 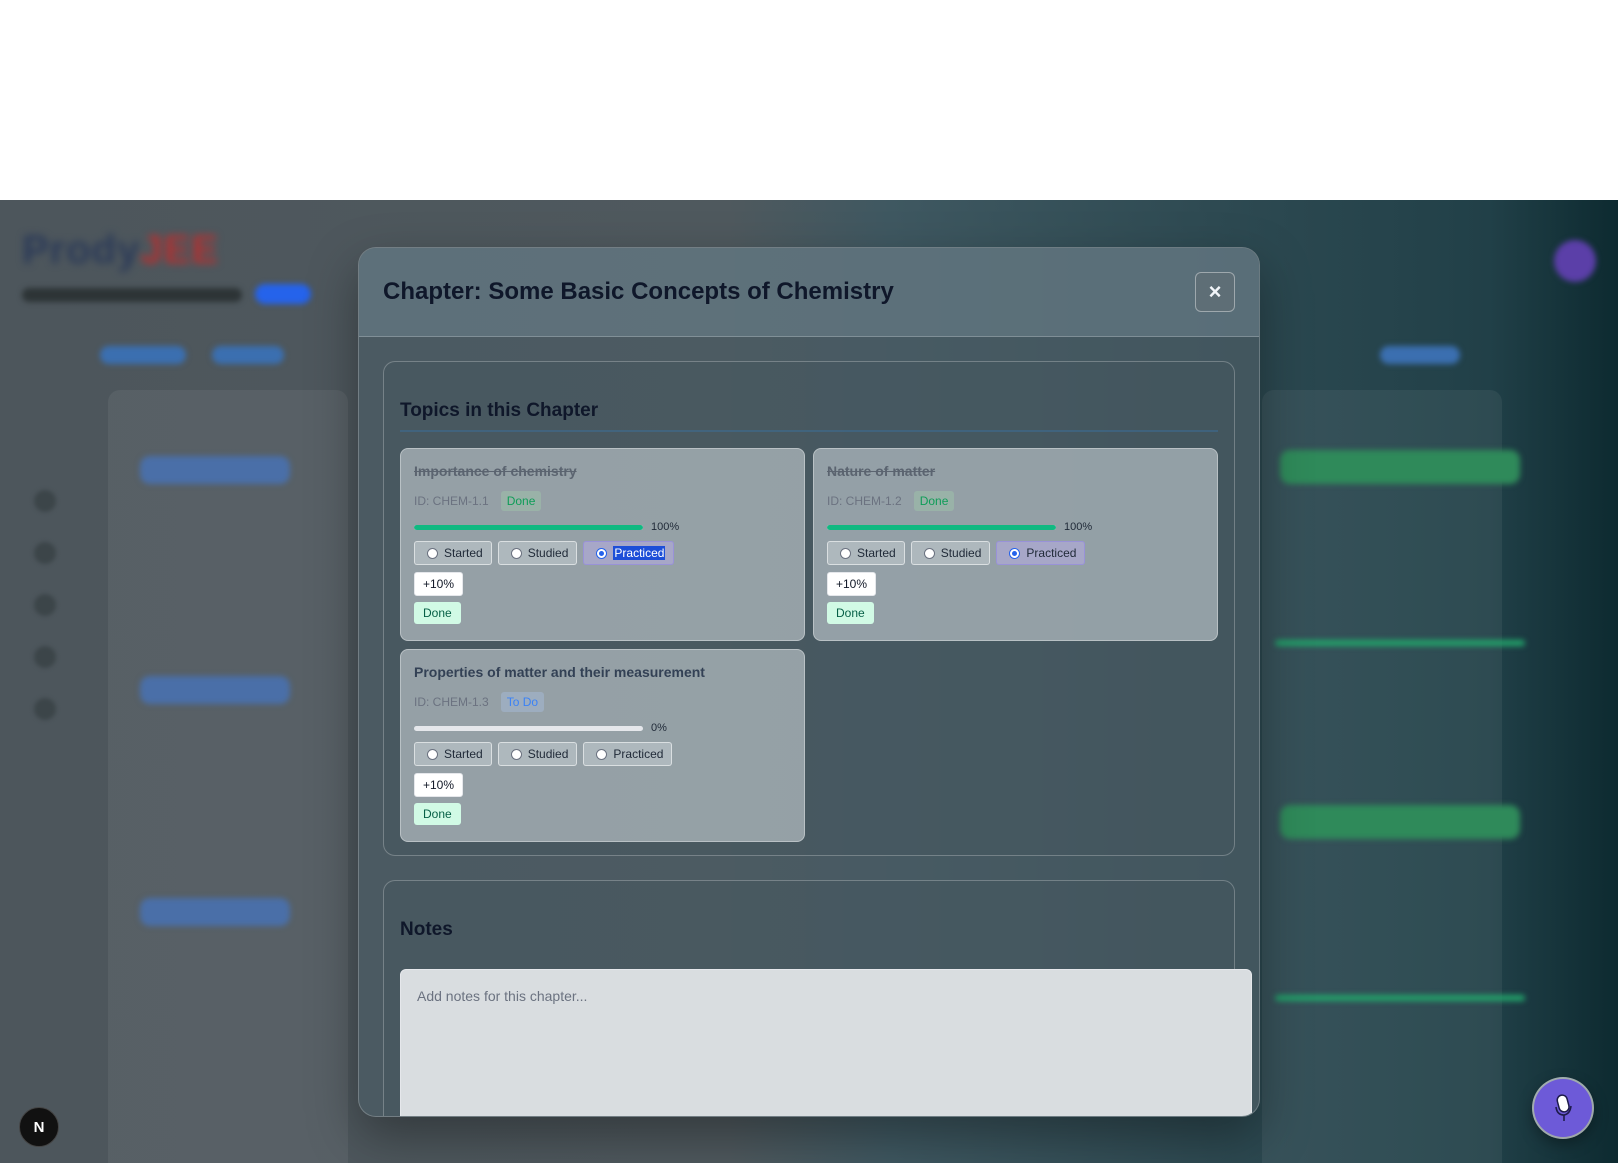 What do you see at coordinates (451, 501) in the screenshot?
I see `topic-id: ID: CHEM-1.1` at bounding box center [451, 501].